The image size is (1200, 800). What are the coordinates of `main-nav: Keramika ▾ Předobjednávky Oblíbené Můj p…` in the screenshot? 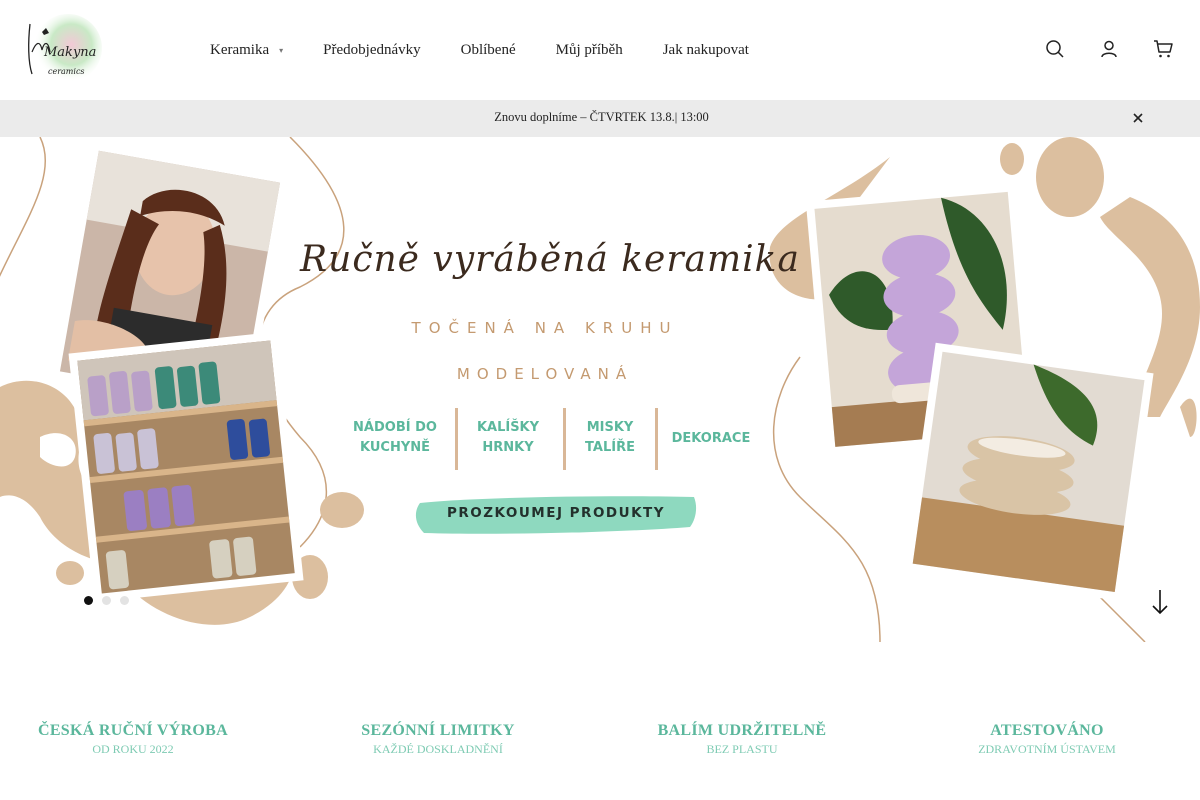 It's located at (499, 50).